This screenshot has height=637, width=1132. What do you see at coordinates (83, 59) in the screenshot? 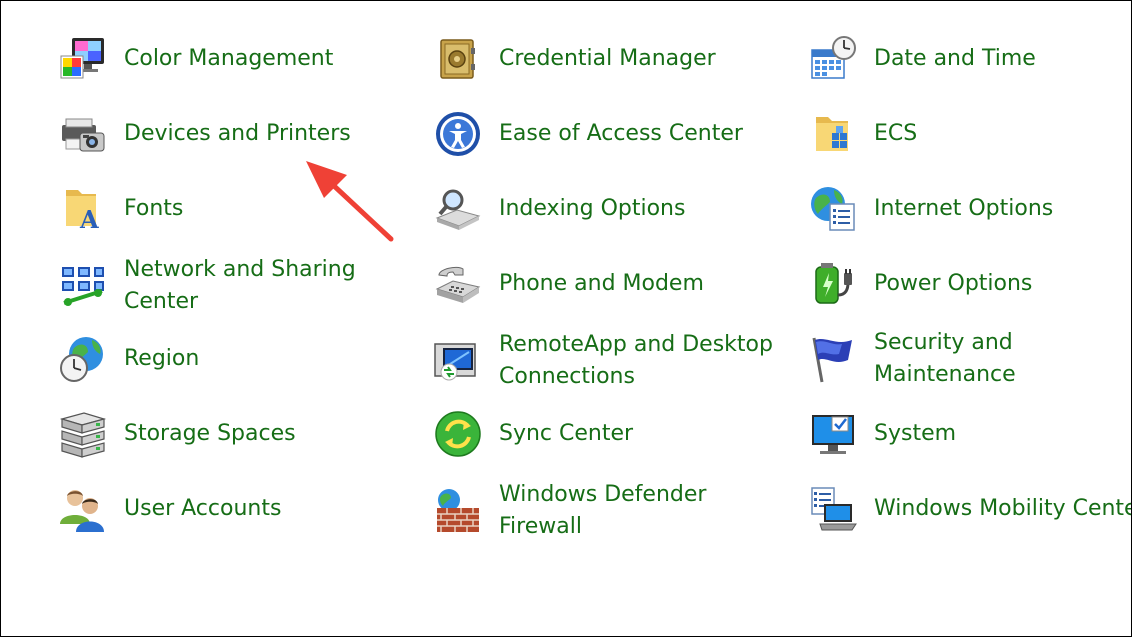
I see `color-management-icon` at bounding box center [83, 59].